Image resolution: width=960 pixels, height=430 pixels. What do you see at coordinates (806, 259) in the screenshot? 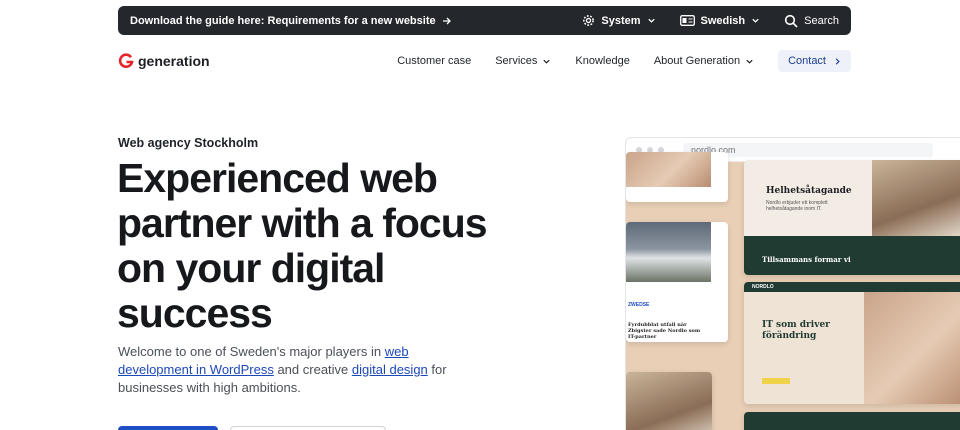
I see `mockup-card2-band: Tillsammans formar vi` at bounding box center [806, 259].